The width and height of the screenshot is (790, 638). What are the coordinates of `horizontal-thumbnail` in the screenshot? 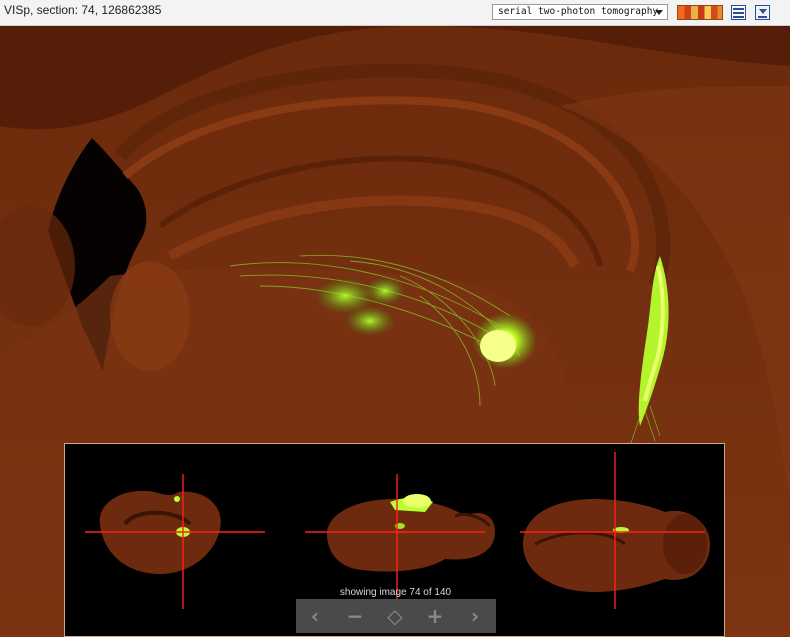 It's located at (616, 545).